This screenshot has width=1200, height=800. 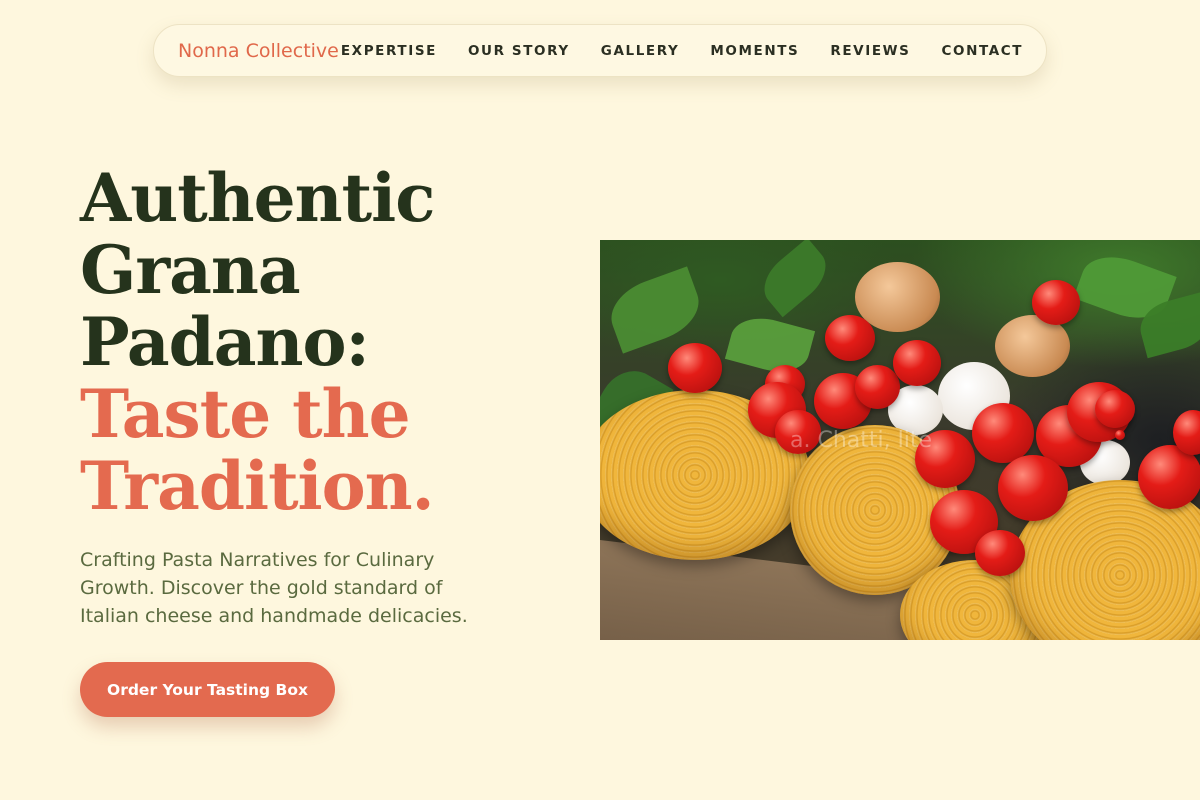 I want to click on nav-link-our-story: OUR STORY, so click(x=519, y=51).